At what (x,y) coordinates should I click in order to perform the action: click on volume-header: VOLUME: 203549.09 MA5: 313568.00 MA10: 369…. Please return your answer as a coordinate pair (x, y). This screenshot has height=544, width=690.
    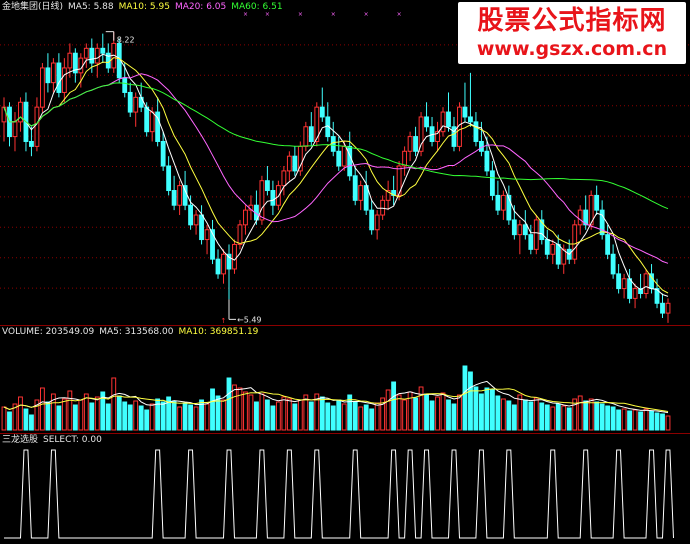
    Looking at the image, I should click on (132, 332).